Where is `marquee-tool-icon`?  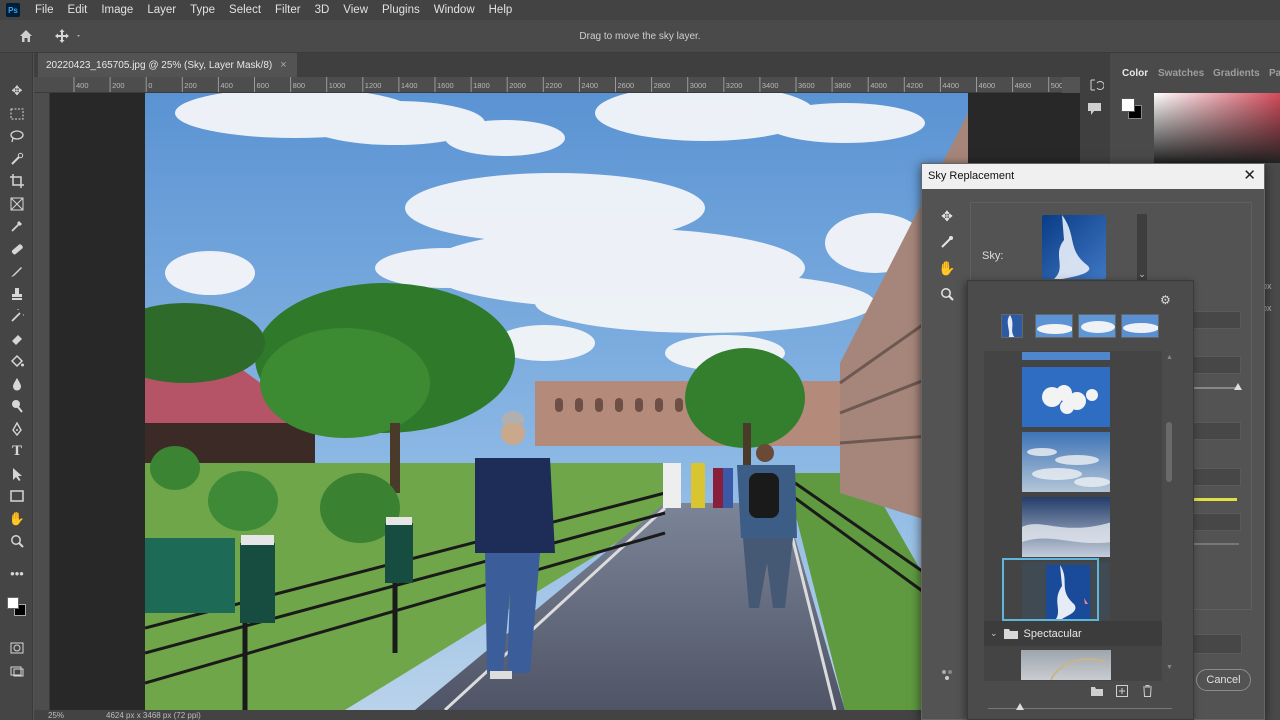 marquee-tool-icon is located at coordinates (17, 114).